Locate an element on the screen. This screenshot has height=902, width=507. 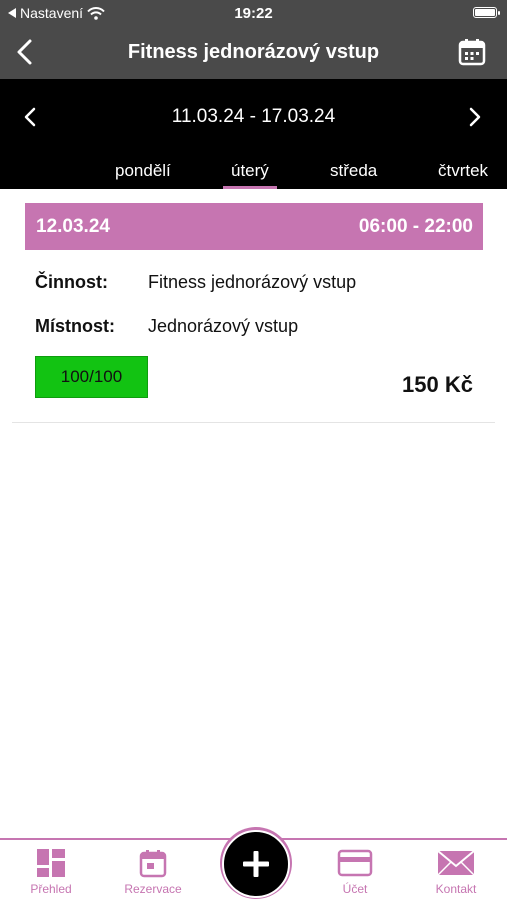
envelope-icon is located at coordinates (456, 863).